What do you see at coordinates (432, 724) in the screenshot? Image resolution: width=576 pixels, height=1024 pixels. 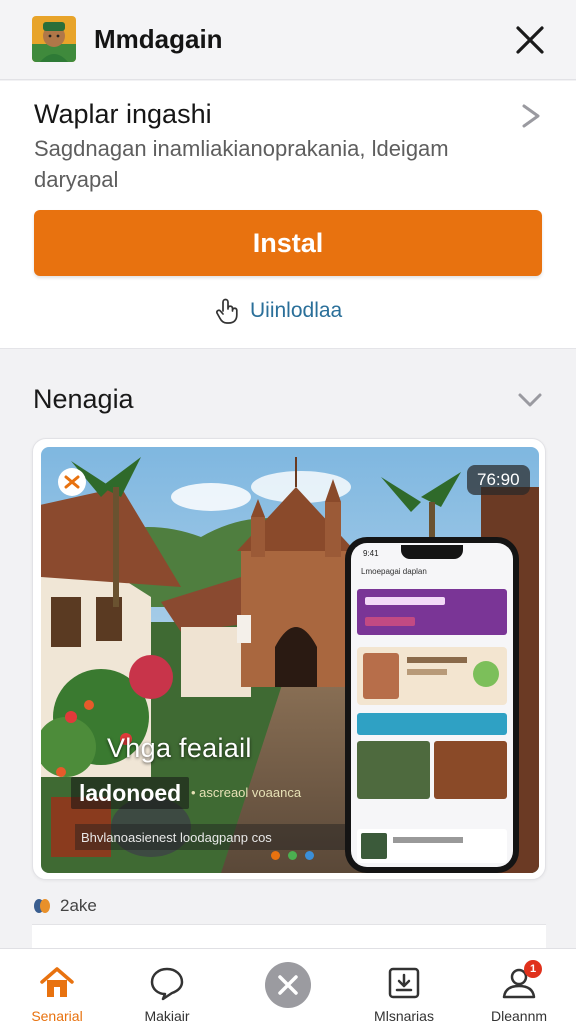 I see `phone-teal-bar` at bounding box center [432, 724].